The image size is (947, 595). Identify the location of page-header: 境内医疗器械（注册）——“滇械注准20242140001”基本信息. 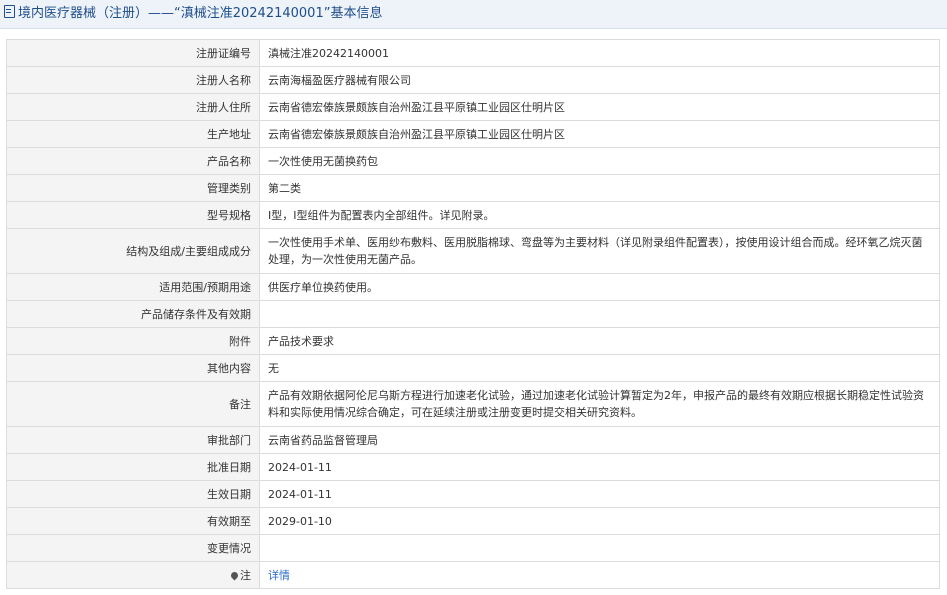
(473, 14).